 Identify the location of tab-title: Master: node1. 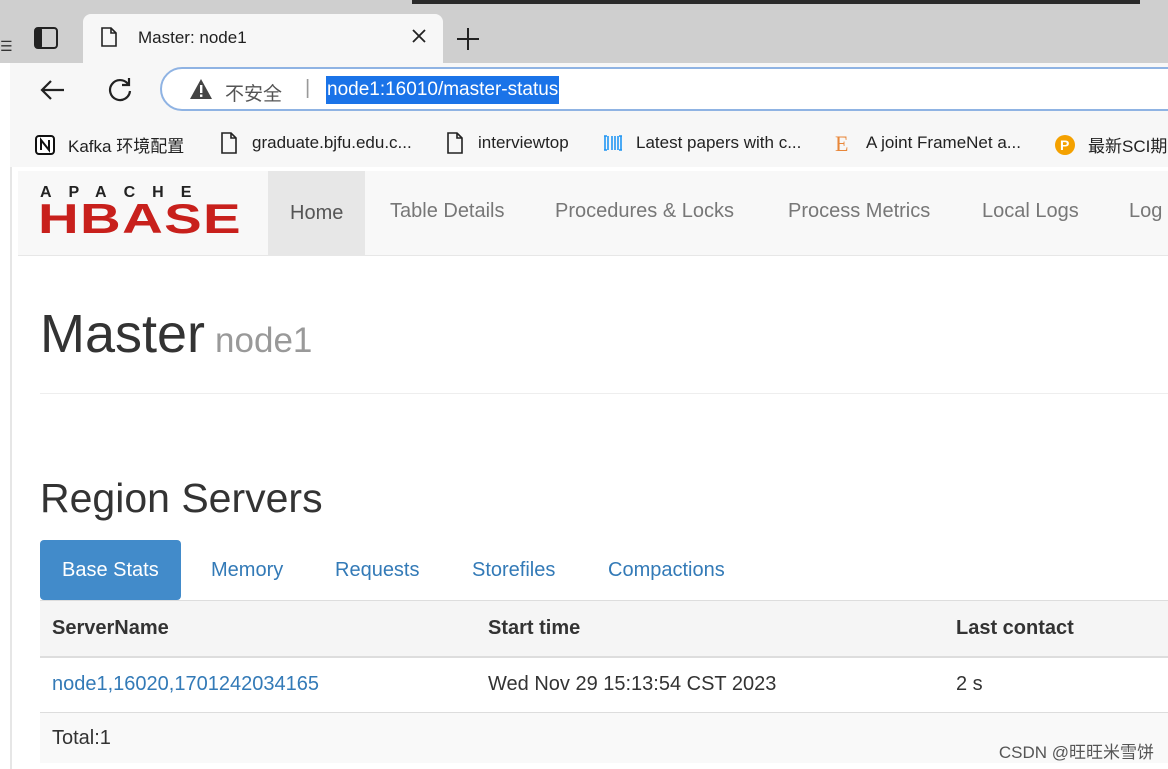
(192, 37).